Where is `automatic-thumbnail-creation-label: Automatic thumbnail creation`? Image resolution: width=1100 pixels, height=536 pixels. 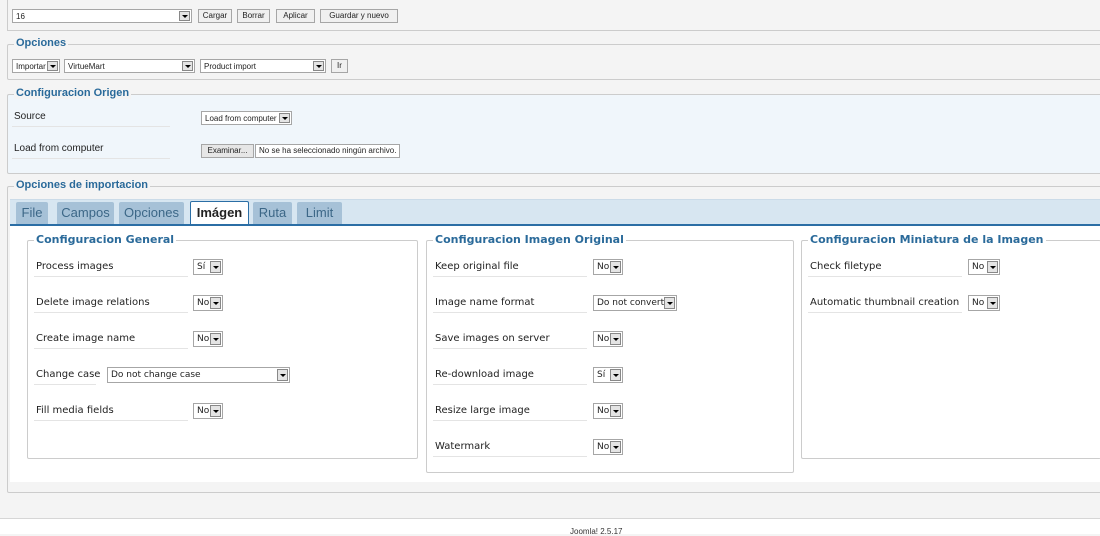
automatic-thumbnail-creation-label: Automatic thumbnail creation is located at coordinates (885, 302).